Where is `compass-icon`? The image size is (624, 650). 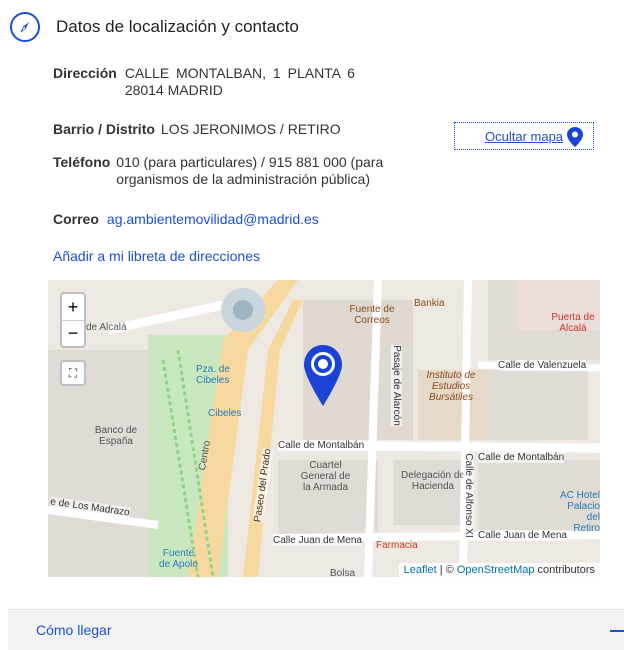 compass-icon is located at coordinates (25, 27).